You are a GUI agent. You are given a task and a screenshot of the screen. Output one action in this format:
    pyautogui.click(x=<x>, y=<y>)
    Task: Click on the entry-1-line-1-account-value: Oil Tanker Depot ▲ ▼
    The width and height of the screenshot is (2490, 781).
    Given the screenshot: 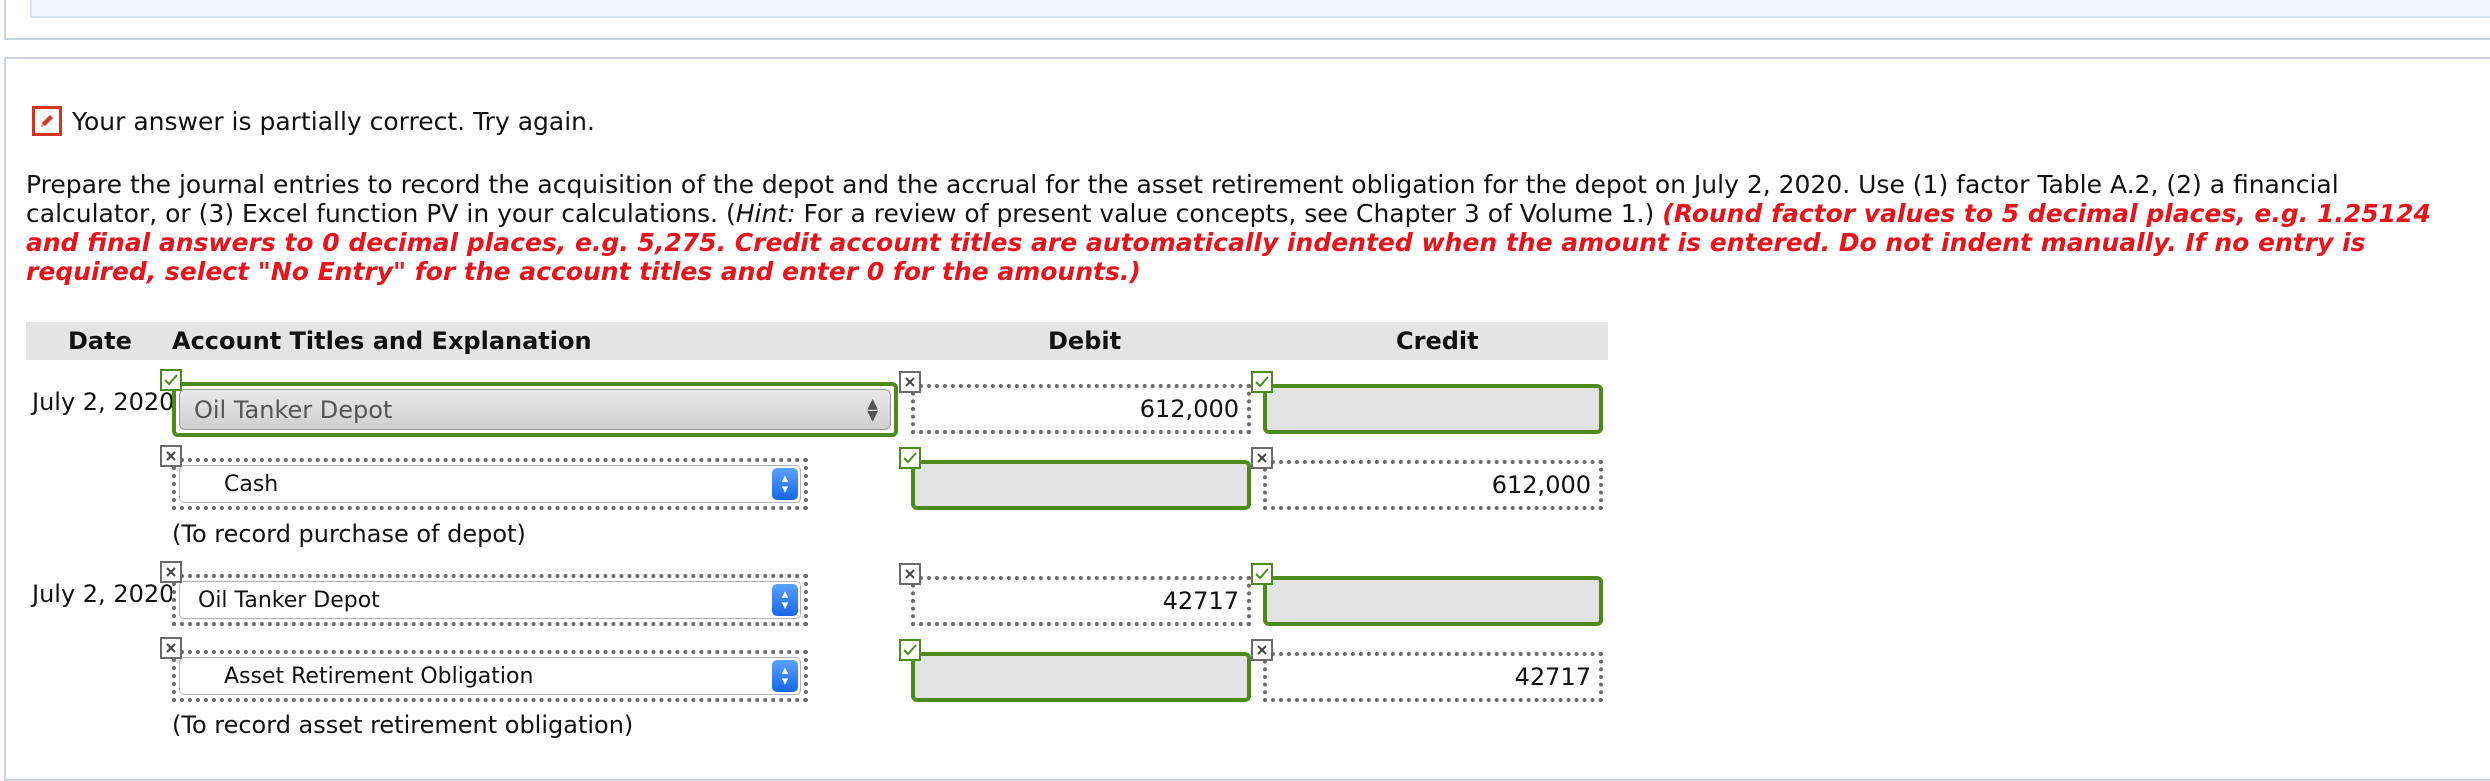 What is the action you would take?
    pyautogui.click(x=535, y=409)
    